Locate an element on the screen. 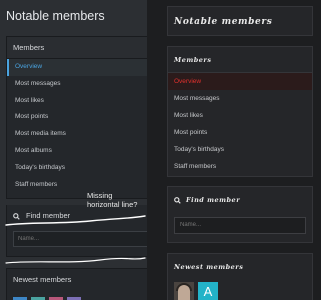 The height and width of the screenshot is (300, 321). avatar is located at coordinates (184, 291).